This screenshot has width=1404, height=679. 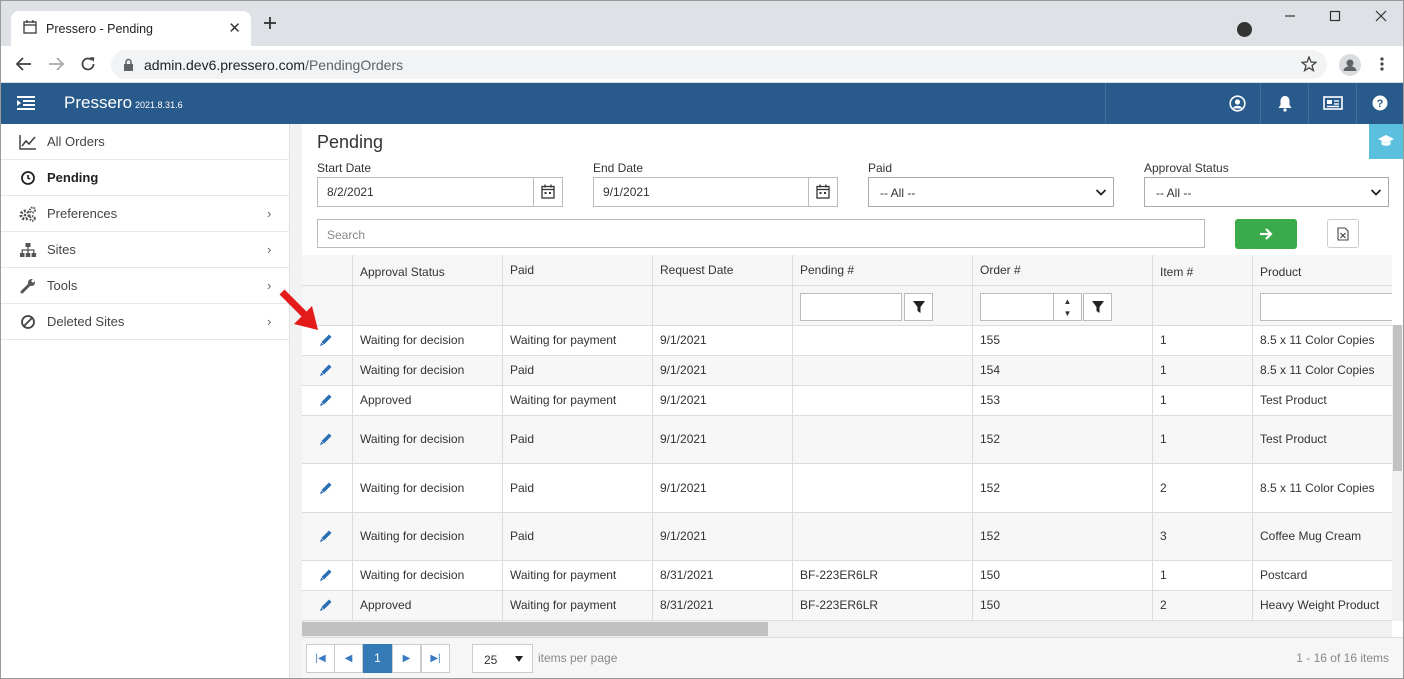 What do you see at coordinates (715, 192) in the screenshot?
I see `end-date-picker: 9/1/2021` at bounding box center [715, 192].